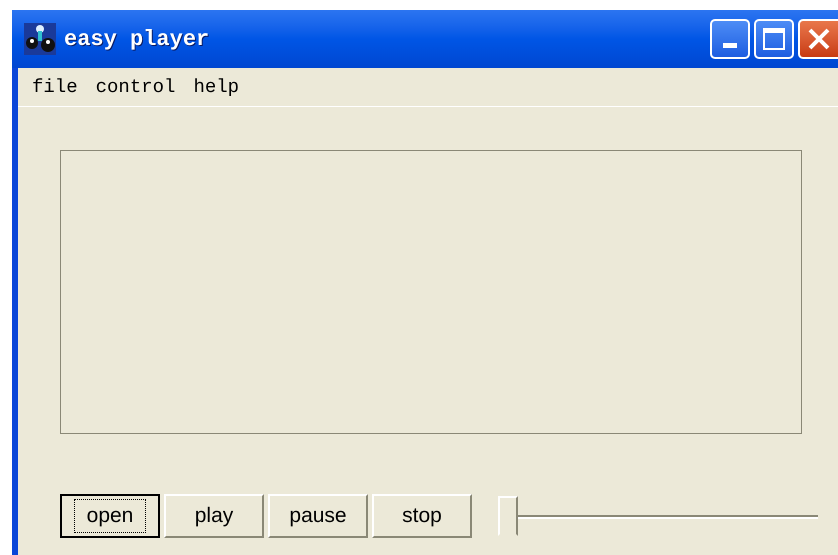 The height and width of the screenshot is (555, 838). I want to click on close-icon, so click(819, 39).